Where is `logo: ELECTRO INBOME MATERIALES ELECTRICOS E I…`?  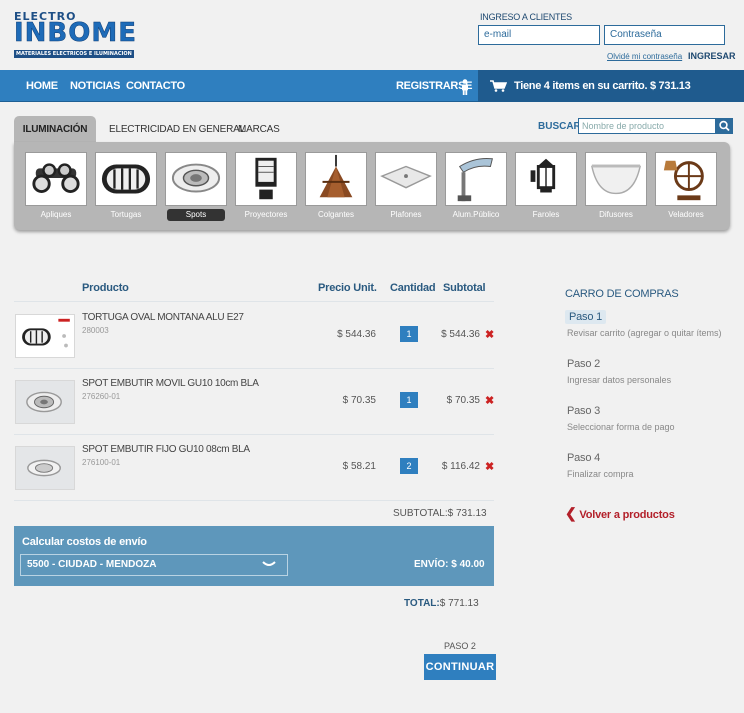
logo: ELECTRO INBOME MATERIALES ELECTRICOS E I… is located at coordinates (82, 34).